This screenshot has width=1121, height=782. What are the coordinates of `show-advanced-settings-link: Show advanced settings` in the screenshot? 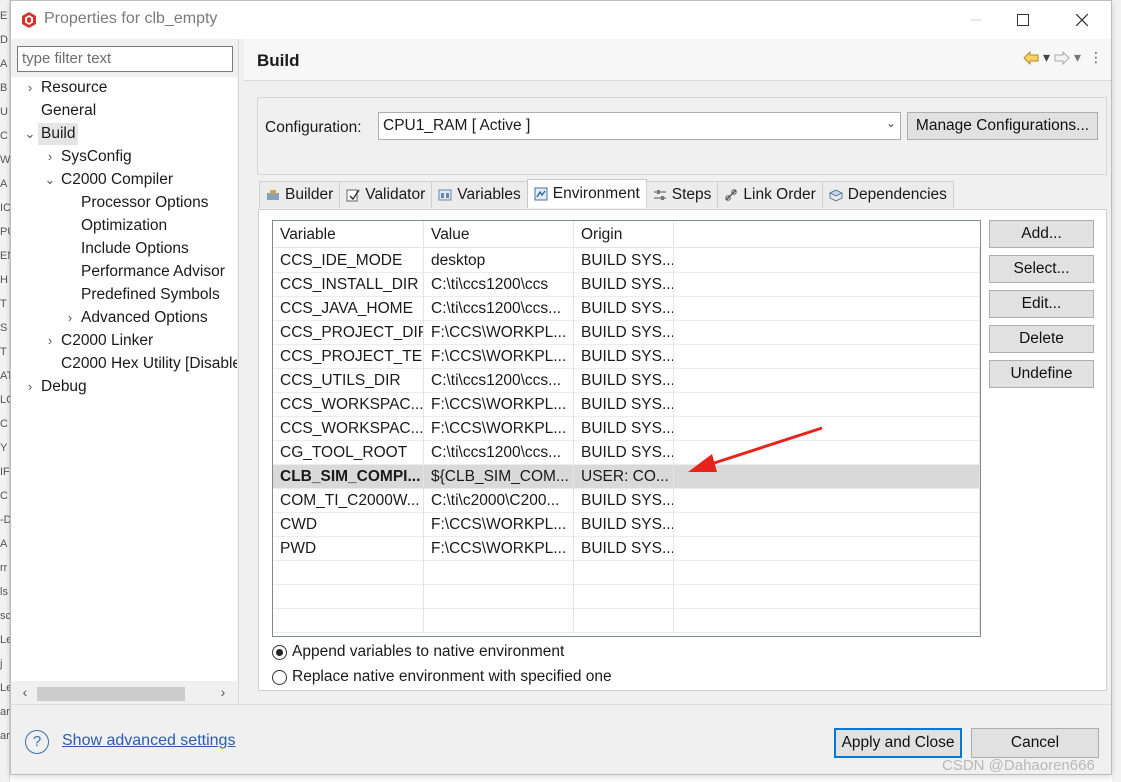 It's located at (148, 741).